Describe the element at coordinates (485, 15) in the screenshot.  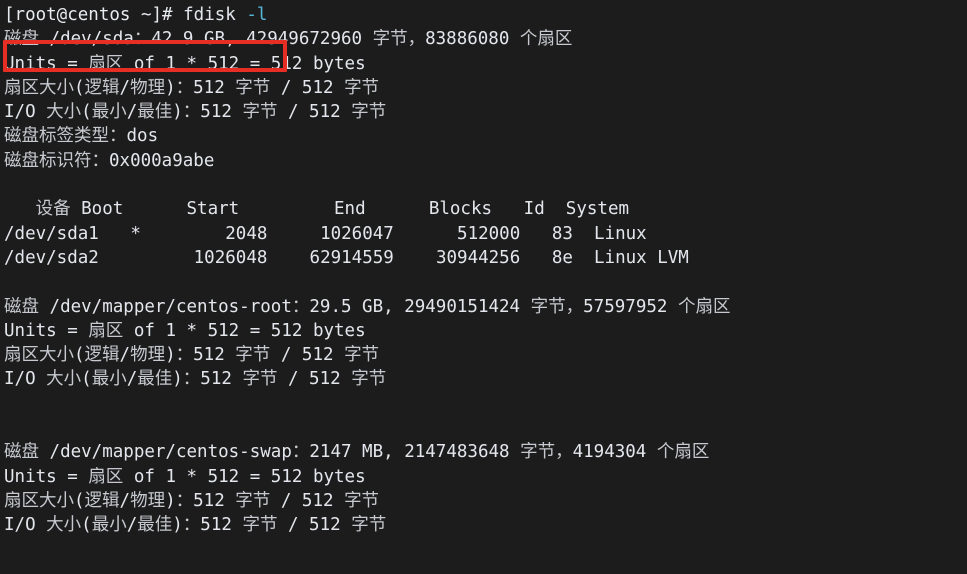
I see `shell-prompt-line: [root@centos ~]# fdisk -l` at that location.